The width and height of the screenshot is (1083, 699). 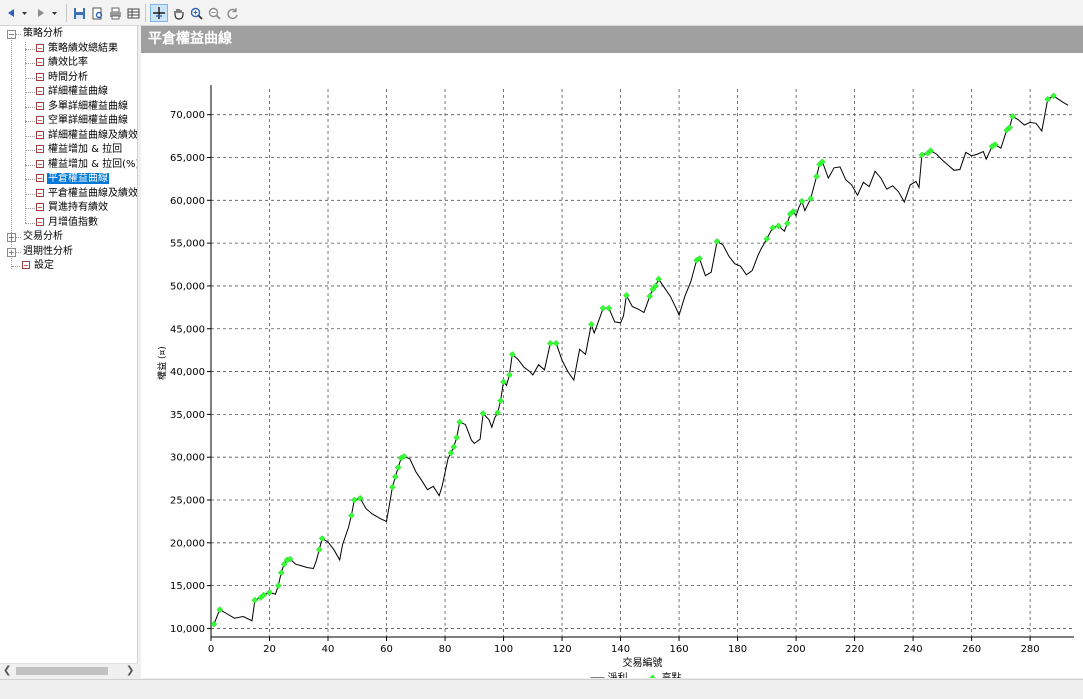 I want to click on tree-item-0-3: 詳細權益曲線, so click(x=72, y=92).